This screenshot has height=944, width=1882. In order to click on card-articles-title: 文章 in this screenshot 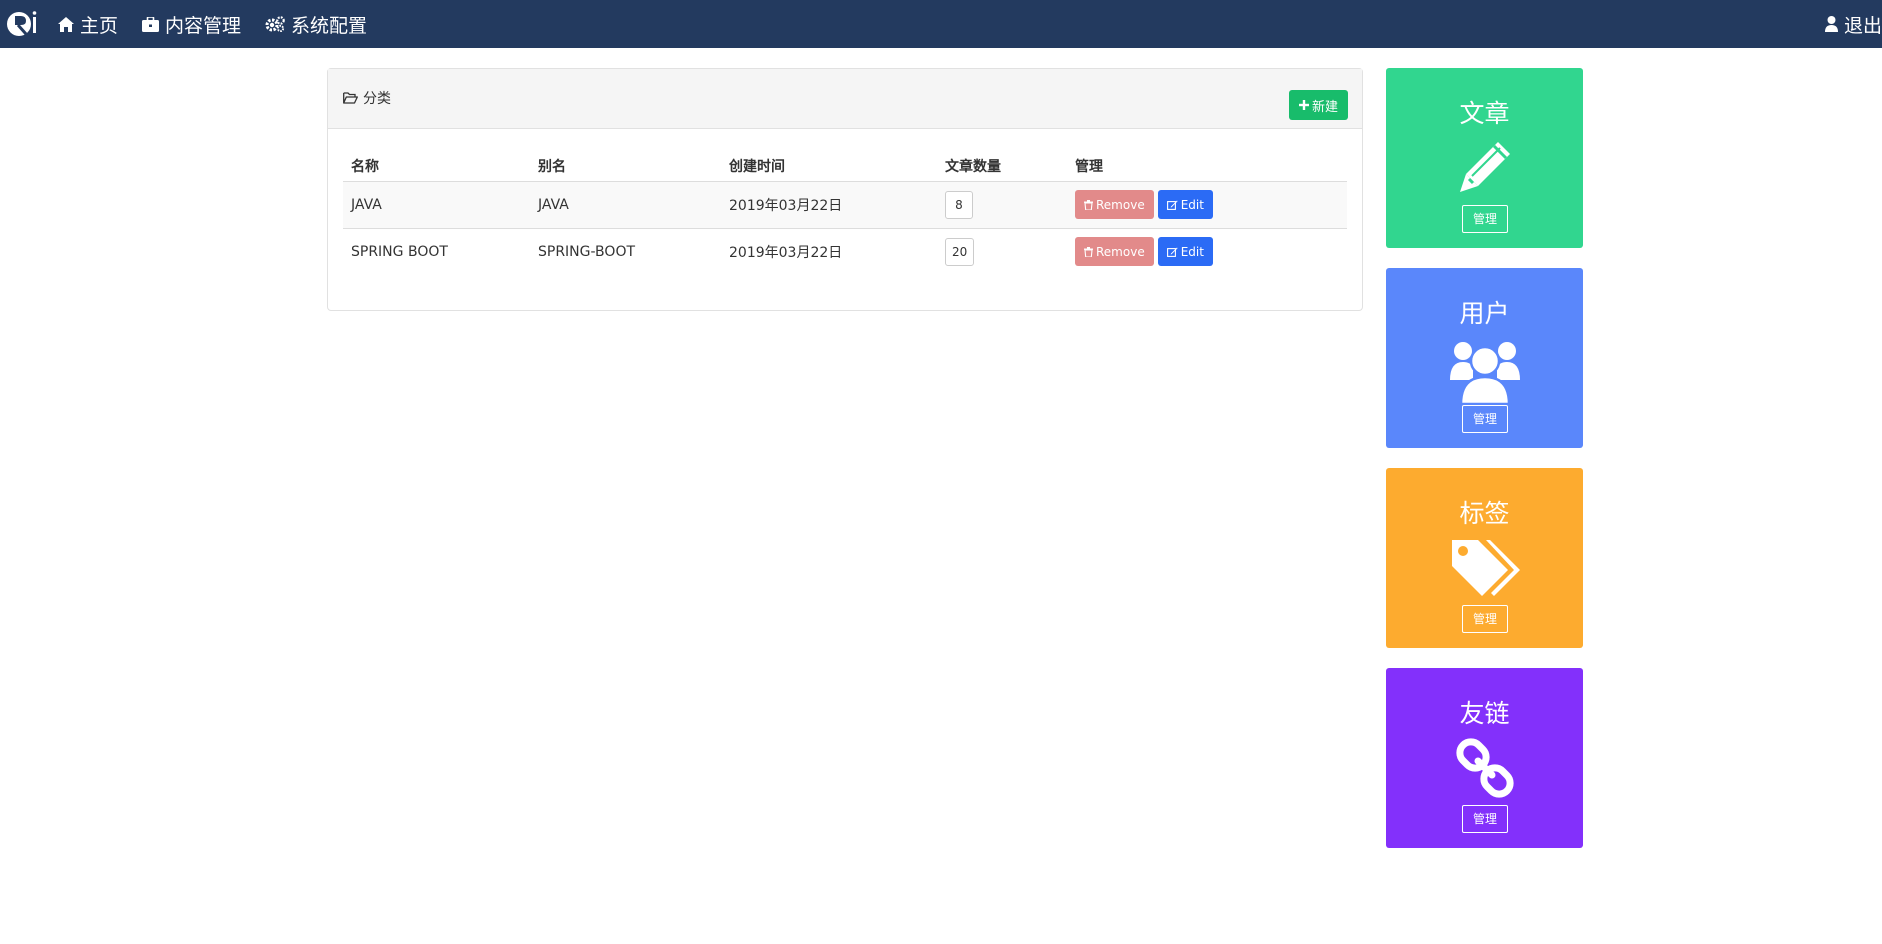, I will do `click(1484, 113)`.